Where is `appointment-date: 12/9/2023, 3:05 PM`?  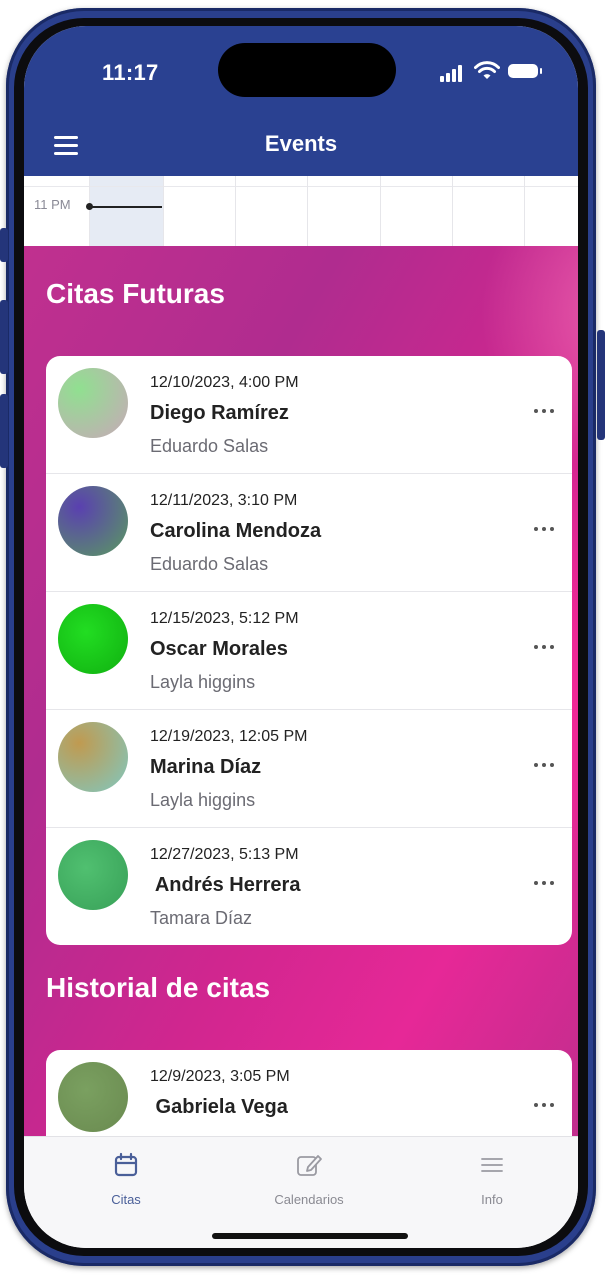 appointment-date: 12/9/2023, 3:05 PM is located at coordinates (220, 1076).